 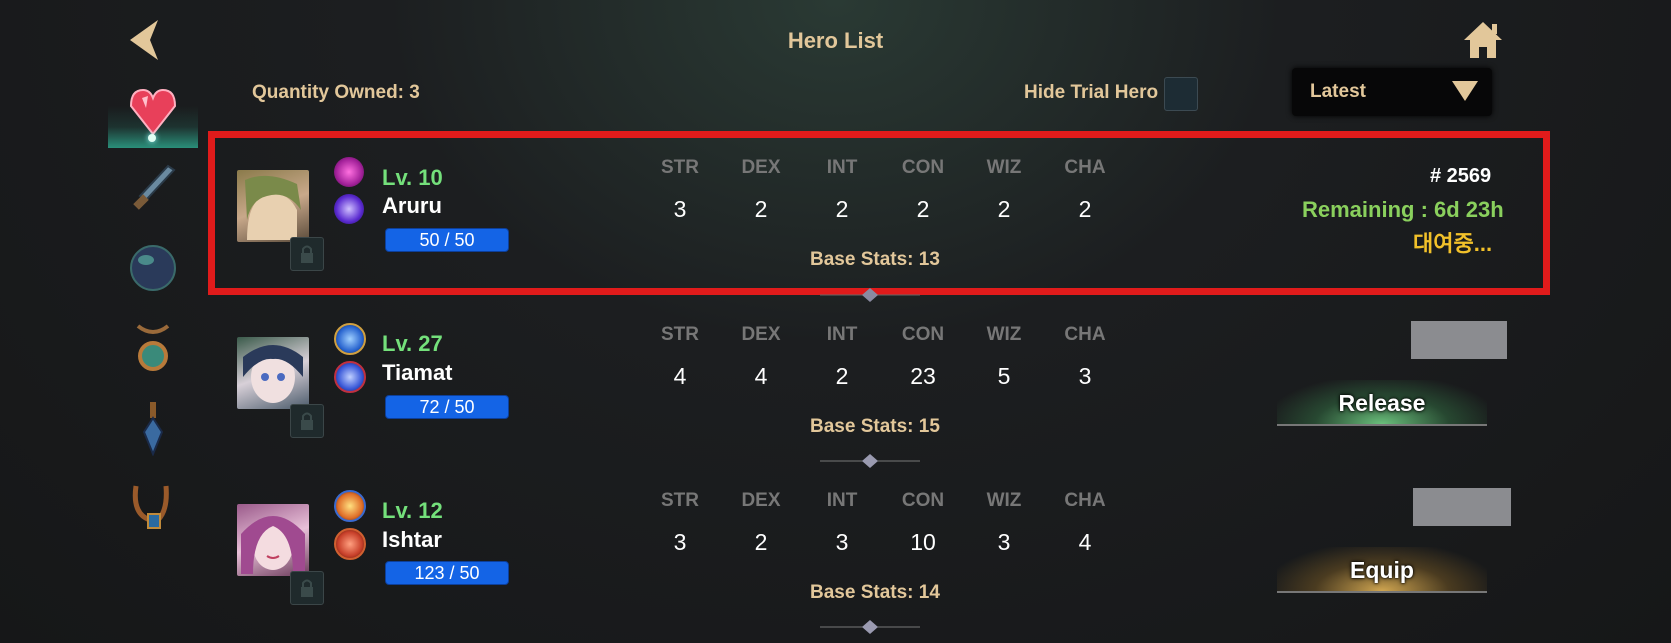 I want to click on sidebar-item-necklaces, so click(x=153, y=509).